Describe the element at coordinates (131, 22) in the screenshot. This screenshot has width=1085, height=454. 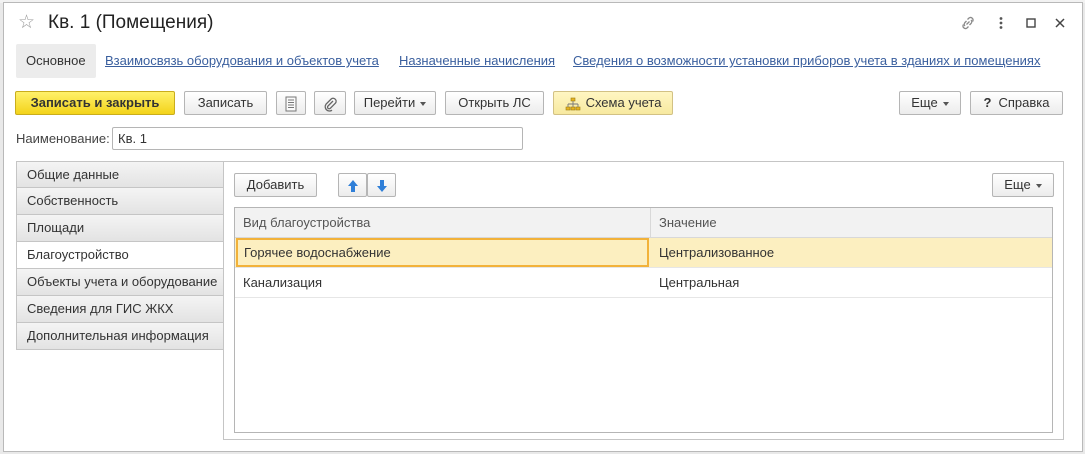
I see `window-title: Кв. 1 (Помещения)` at that location.